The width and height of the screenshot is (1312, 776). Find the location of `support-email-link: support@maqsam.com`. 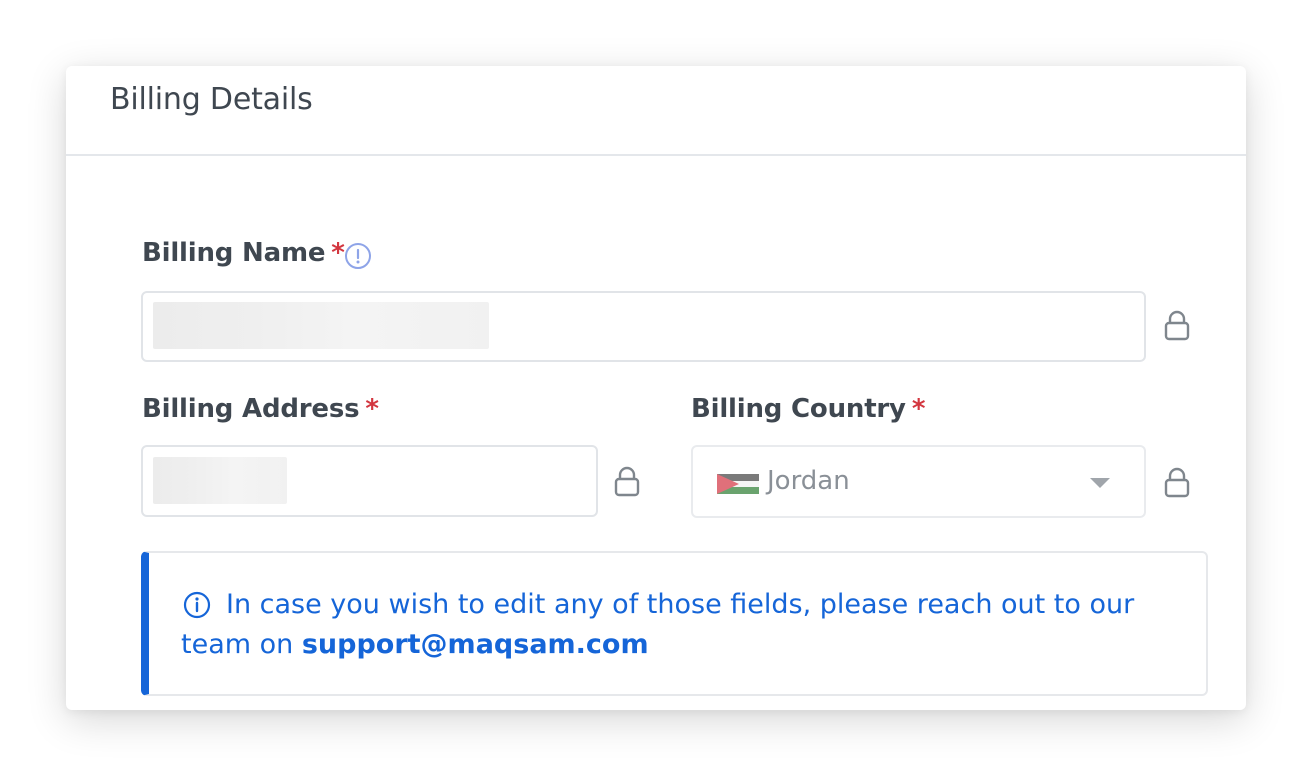

support-email-link: support@maqsam.com is located at coordinates (475, 644).